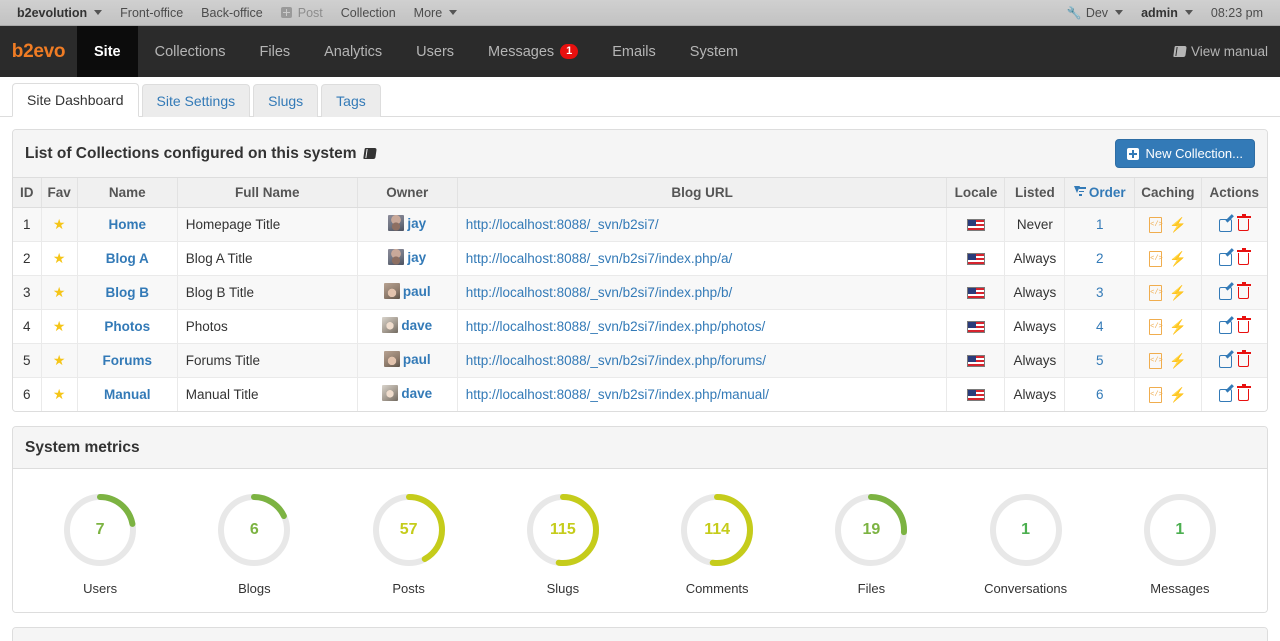 The height and width of the screenshot is (641, 1280). I want to click on col-header-fav: Fav, so click(59, 193).